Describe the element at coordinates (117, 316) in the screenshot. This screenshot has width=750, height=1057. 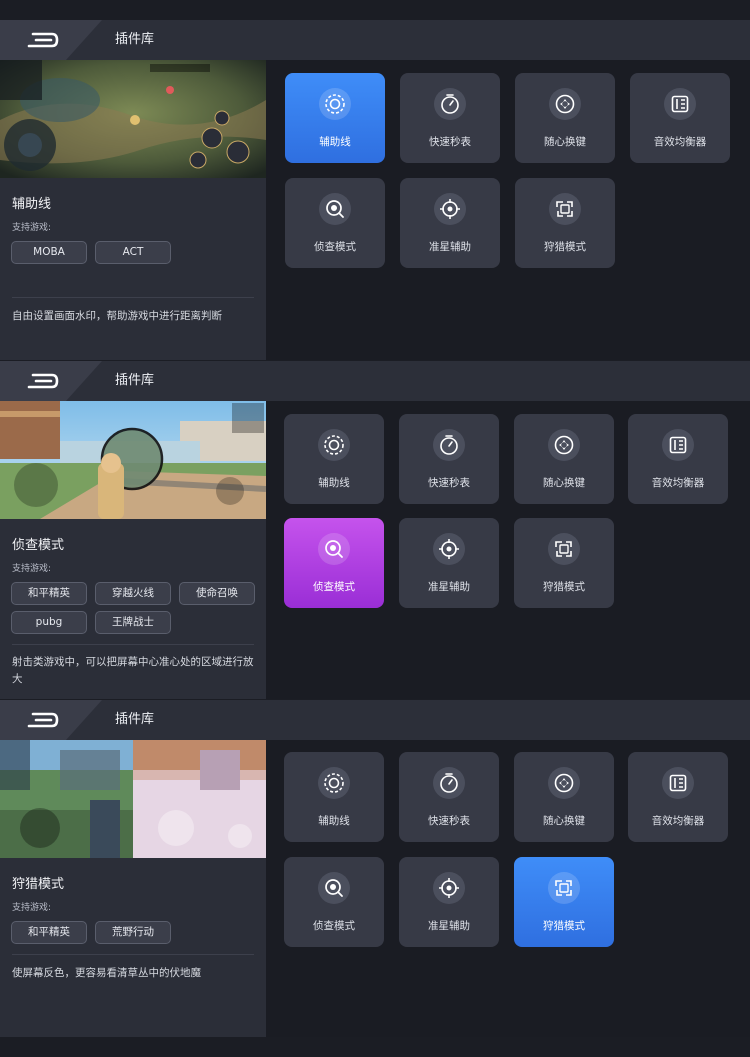
I see `plugin-description: 自由设置画面水印，帮助游戏中进行距离判断` at that location.